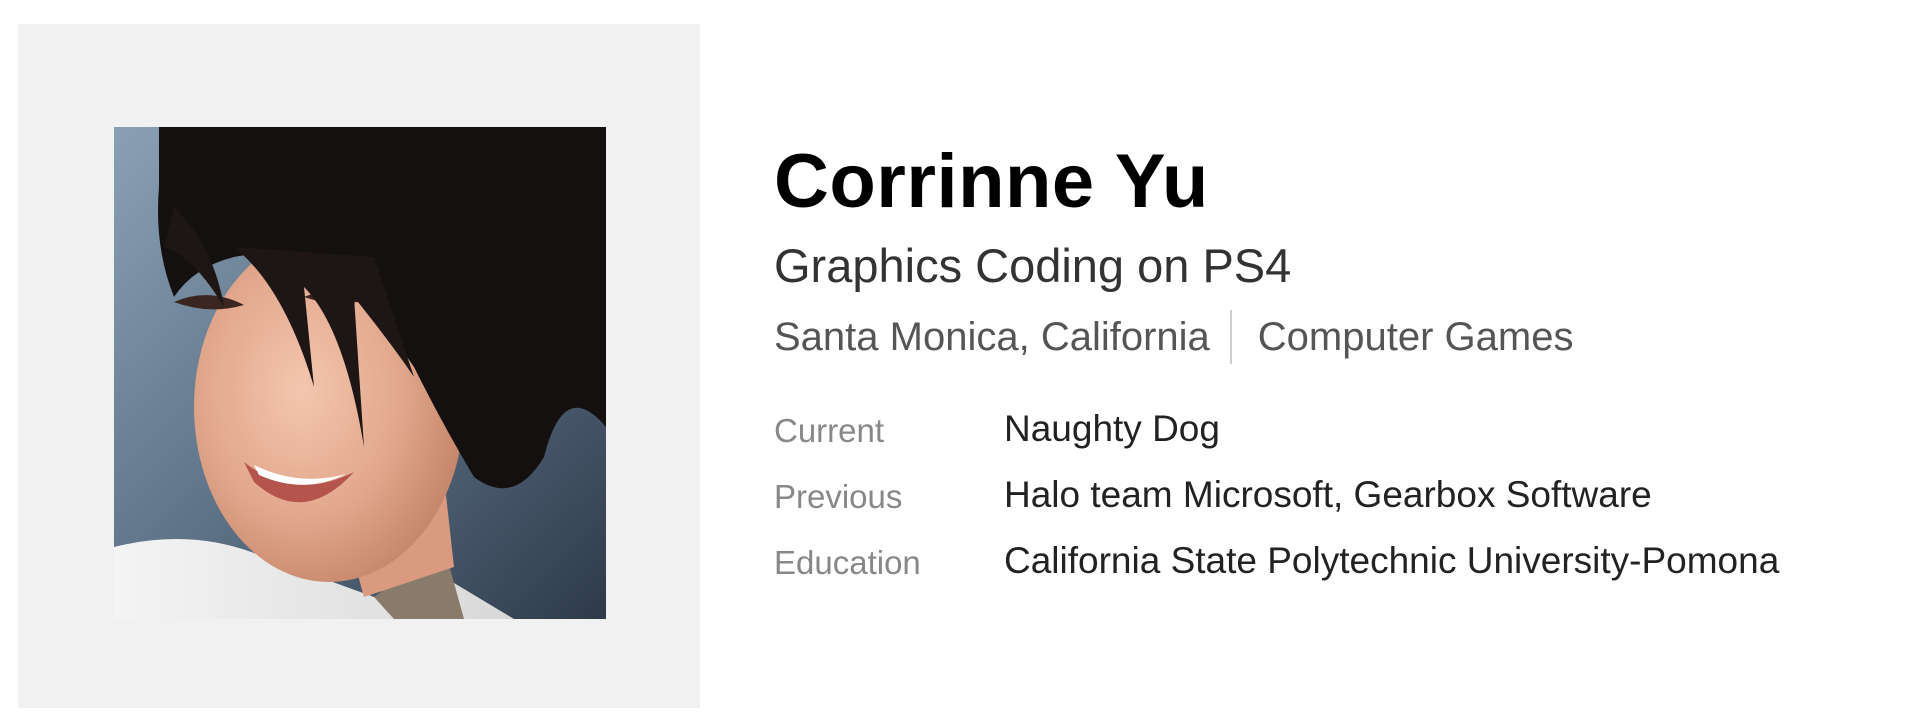 Image resolution: width=1920 pixels, height=722 pixels. What do you see at coordinates (838, 496) in the screenshot?
I see `detail-label: Previous` at bounding box center [838, 496].